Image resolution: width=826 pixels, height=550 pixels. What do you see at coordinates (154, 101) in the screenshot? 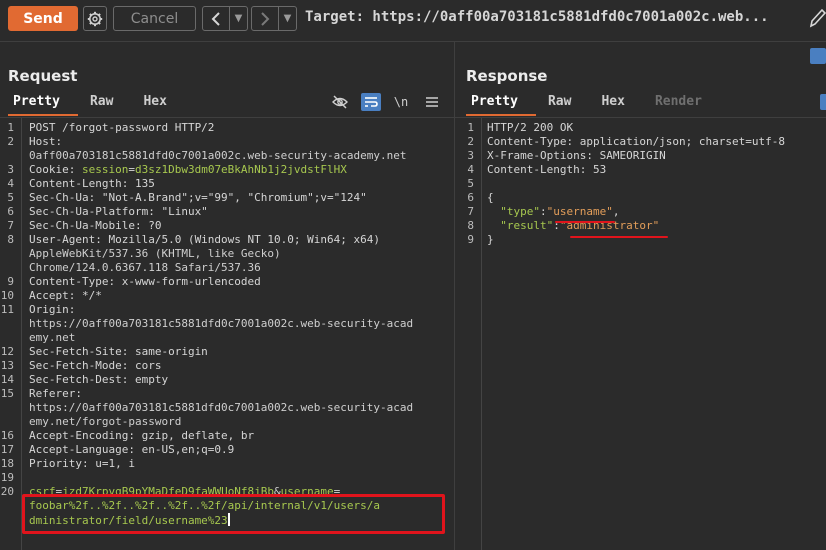
I see `request-tab-hex: Hex` at bounding box center [154, 101].